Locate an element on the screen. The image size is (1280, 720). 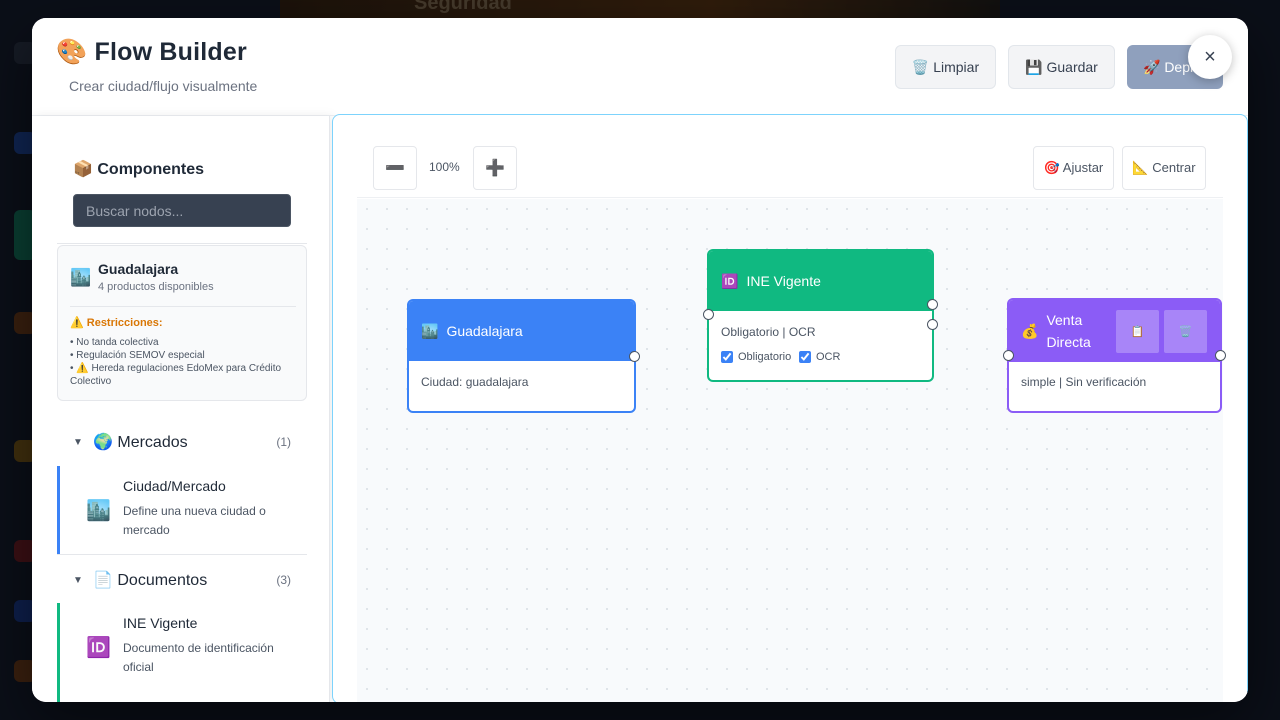
node-options: Obligatorio OCR is located at coordinates (821, 359).